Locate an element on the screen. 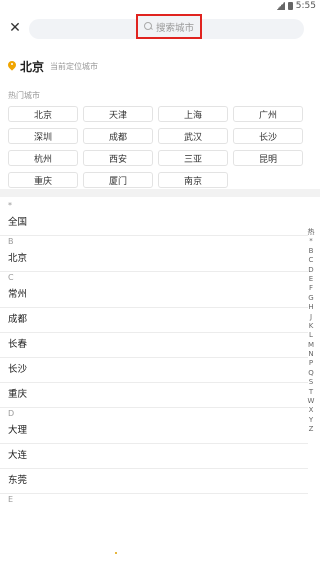  hot-city-button: 上海 is located at coordinates (193, 114).